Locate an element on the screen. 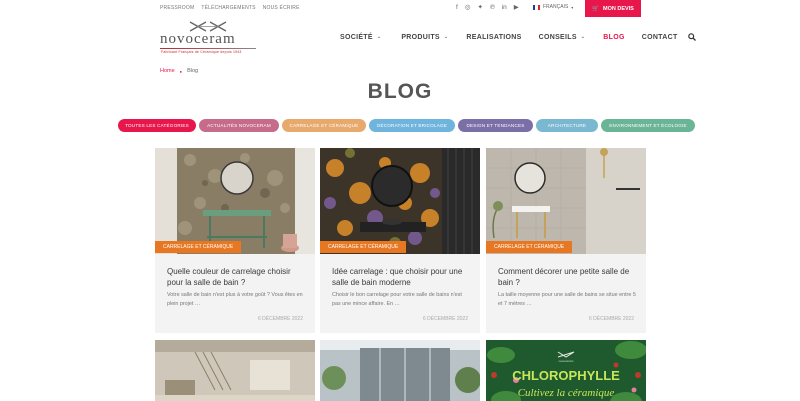 The height and width of the screenshot is (401, 800). category-pill-all: TOUTES LES CATÉGORIES is located at coordinates (157, 125).